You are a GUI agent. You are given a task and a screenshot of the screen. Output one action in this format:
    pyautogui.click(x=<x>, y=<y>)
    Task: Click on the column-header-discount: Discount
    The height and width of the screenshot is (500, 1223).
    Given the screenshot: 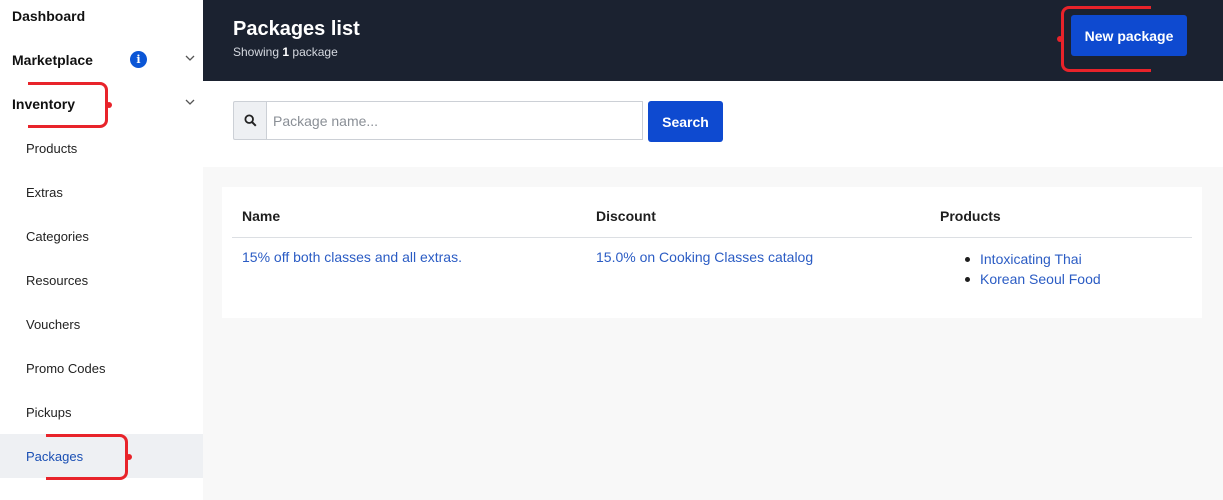 What is the action you would take?
    pyautogui.click(x=626, y=216)
    